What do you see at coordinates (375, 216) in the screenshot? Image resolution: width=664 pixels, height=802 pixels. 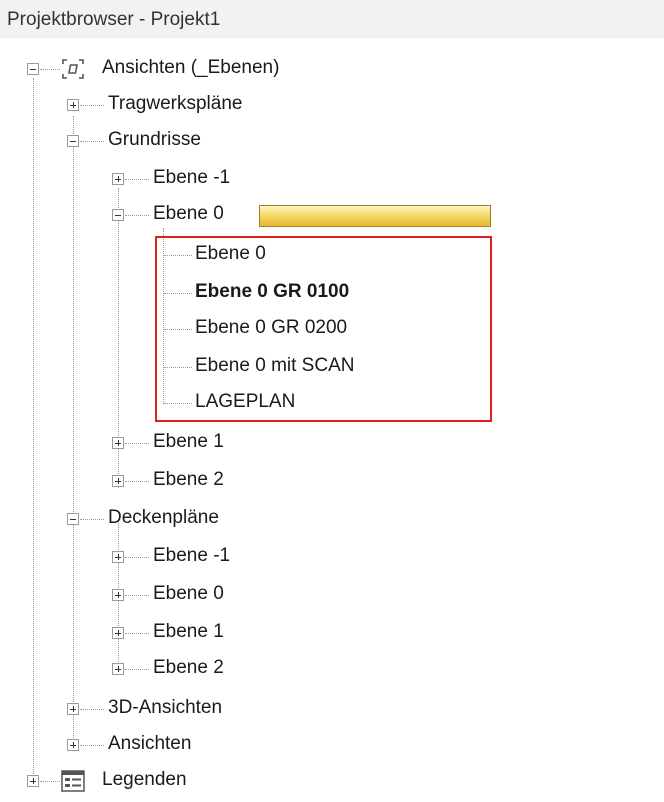 I see `highlight-marker` at bounding box center [375, 216].